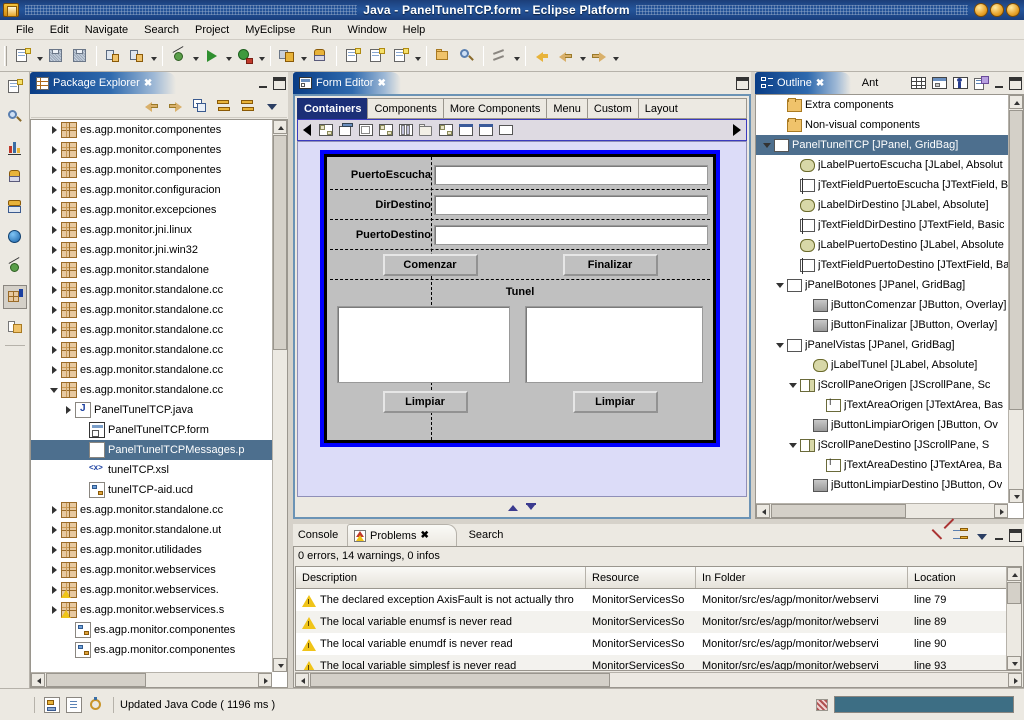  What do you see at coordinates (430, 264) in the screenshot?
I see `form-button-comenzar: Comenzar` at bounding box center [430, 264].